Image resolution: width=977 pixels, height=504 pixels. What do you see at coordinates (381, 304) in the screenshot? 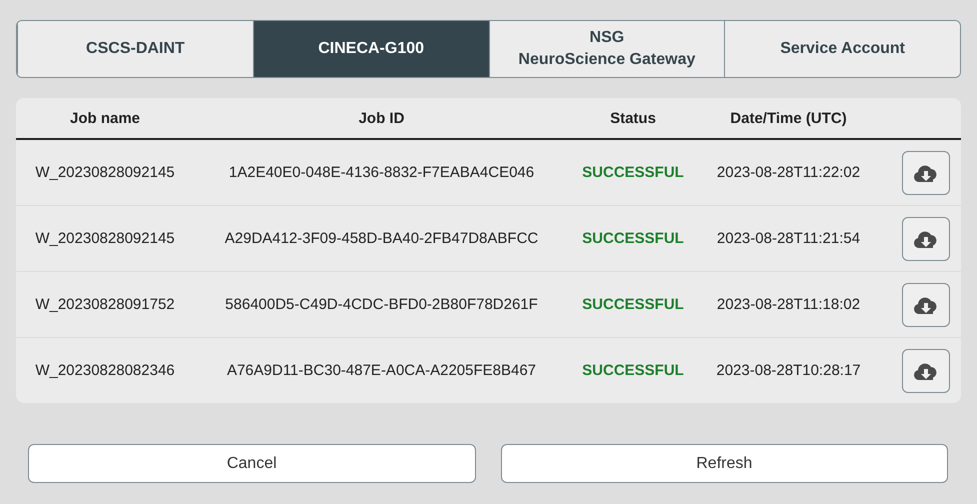
I see `table-cell-text: 586400D5-C49D-4CDC-BFD0-2B80F78D261F` at bounding box center [381, 304].